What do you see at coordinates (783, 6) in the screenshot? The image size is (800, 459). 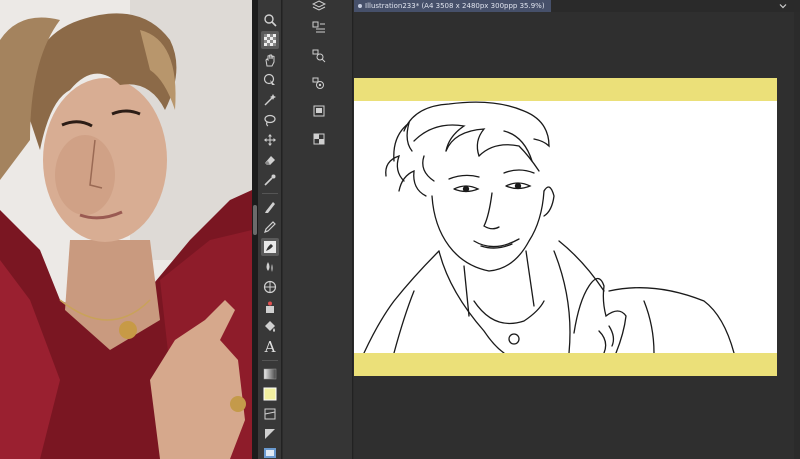 I see `chevron-down-icon` at bounding box center [783, 6].